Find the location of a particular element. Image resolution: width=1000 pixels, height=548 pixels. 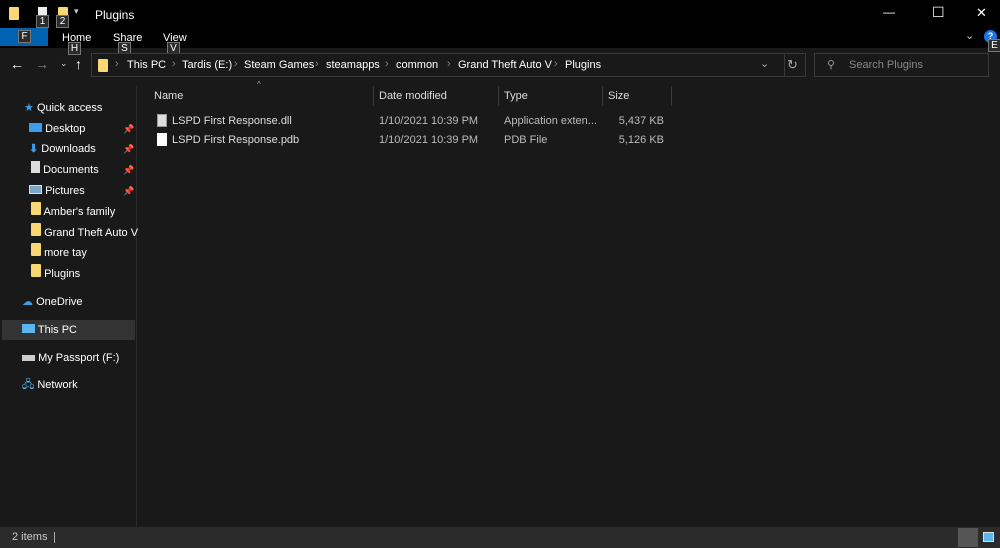

nav-network: 🖧 Network is located at coordinates (50, 385).